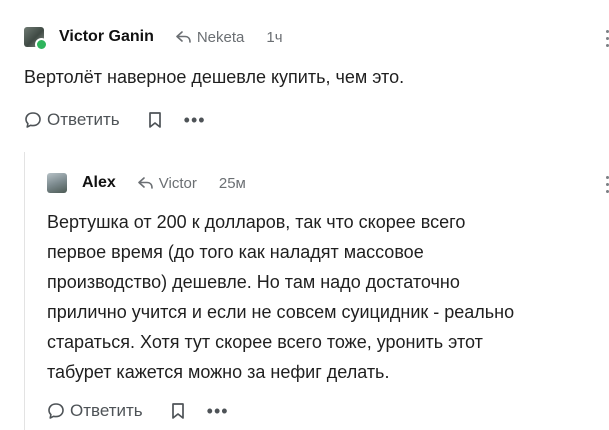 The width and height of the screenshot is (609, 430). I want to click on comment-time: 25м, so click(232, 183).